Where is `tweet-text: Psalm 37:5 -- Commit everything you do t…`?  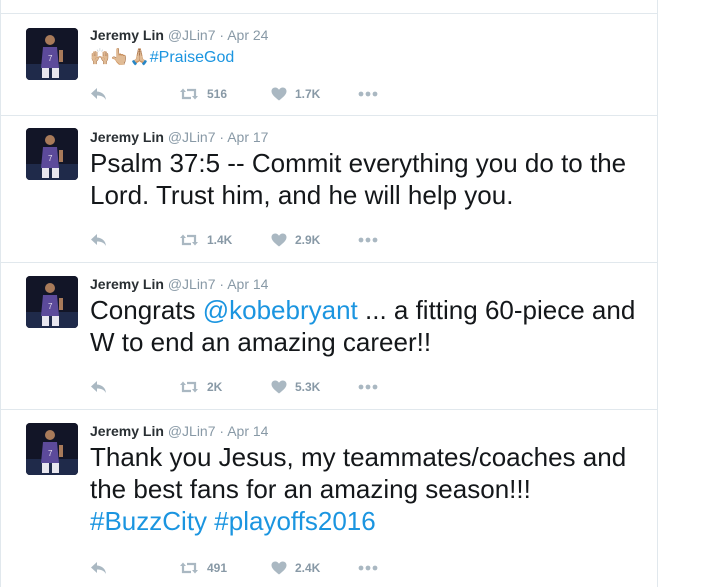
tweet-text: Psalm 37:5 -- Commit everything you do t… is located at coordinates (358, 179).